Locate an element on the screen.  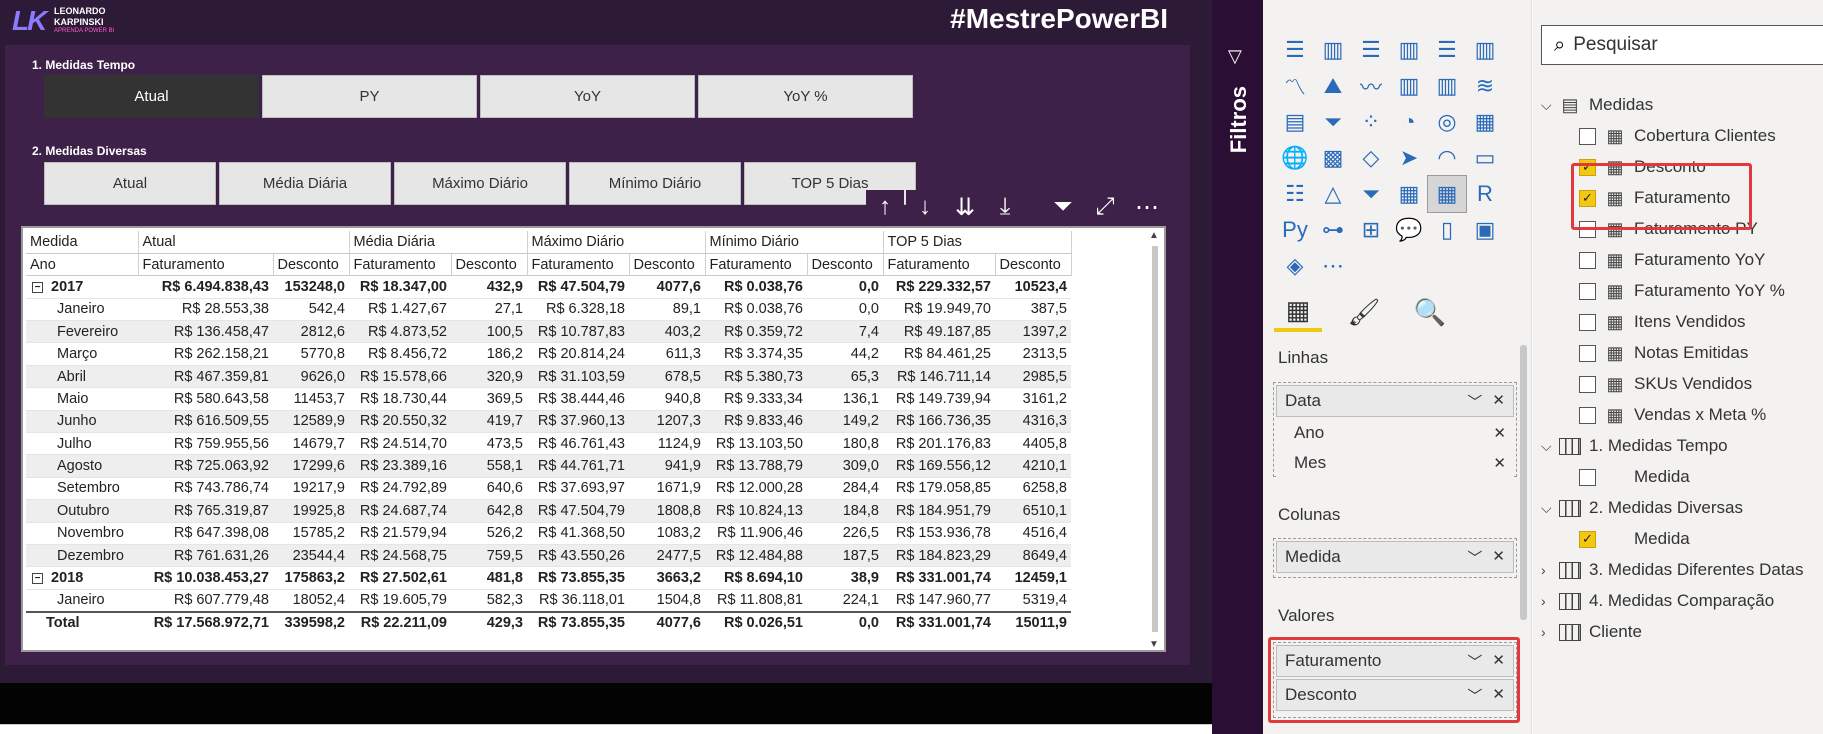
field-item: Medida is located at coordinates (1634, 477).